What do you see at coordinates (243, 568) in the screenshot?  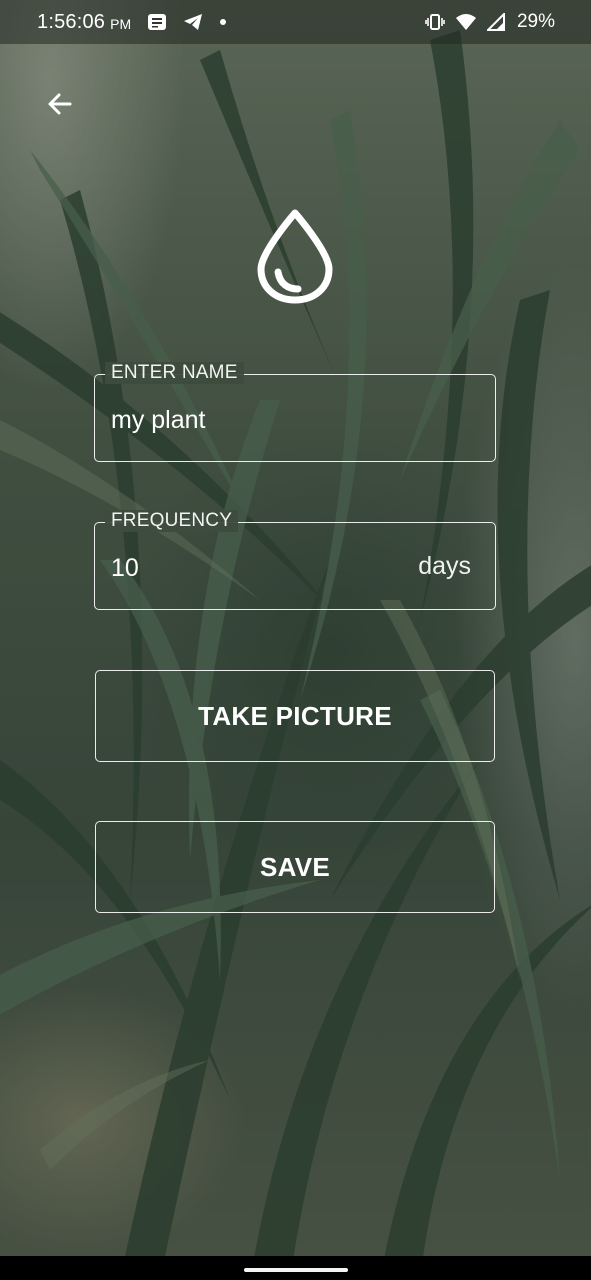 I see `frequency-input` at bounding box center [243, 568].